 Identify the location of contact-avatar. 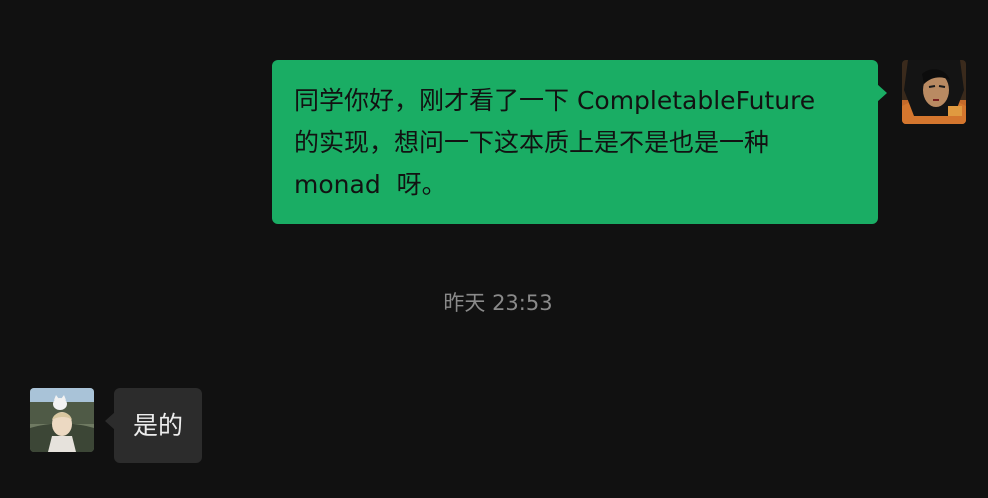
(62, 420).